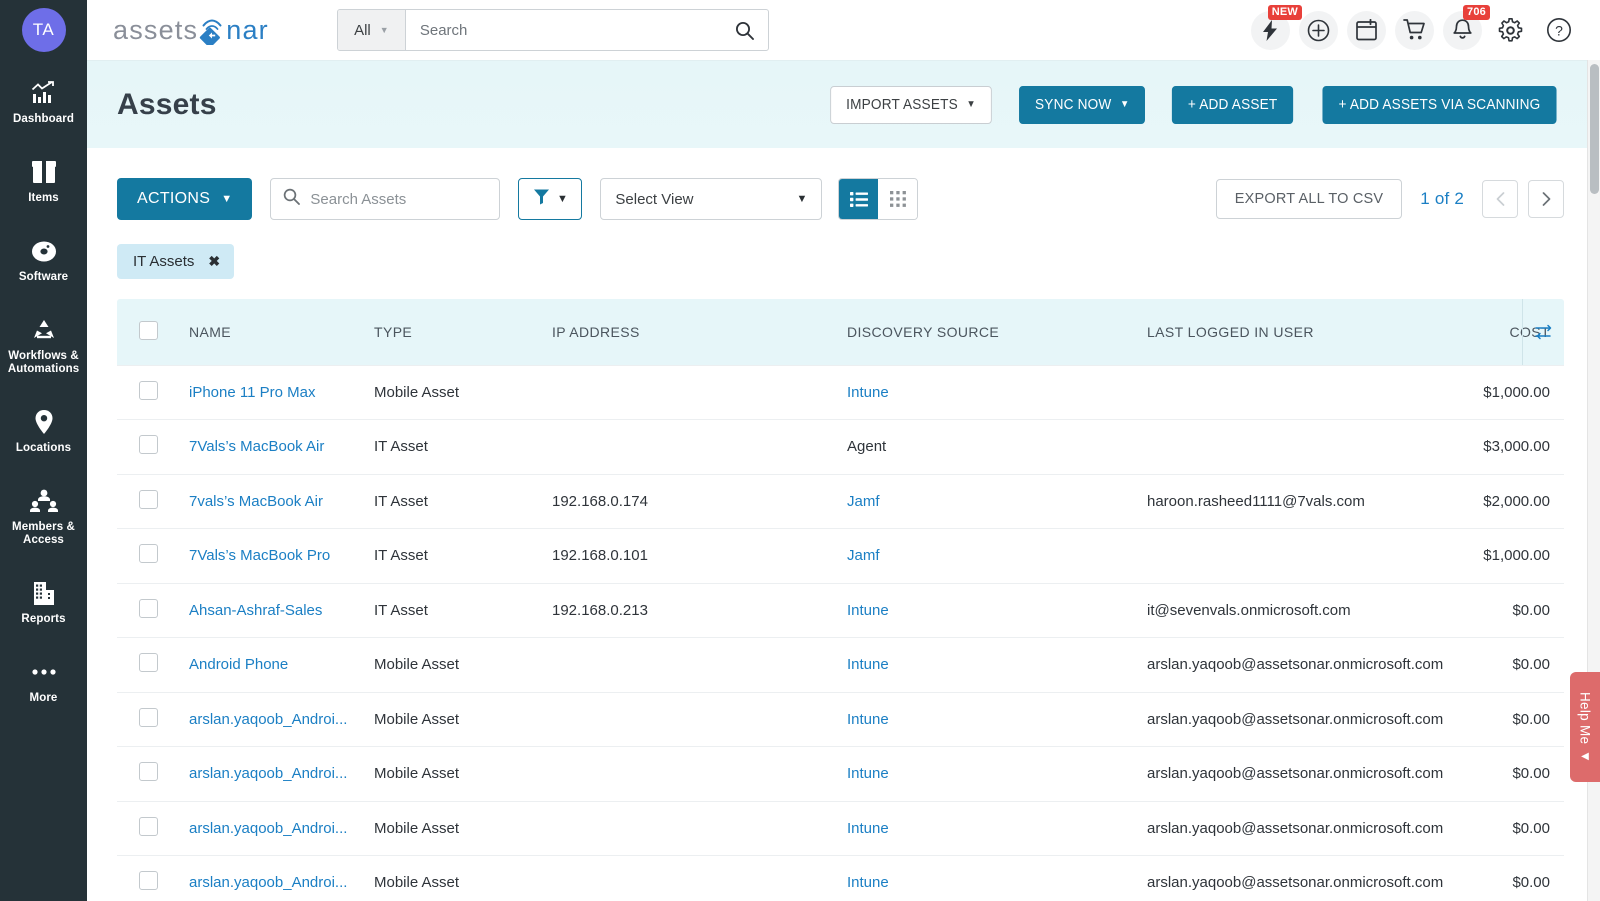  I want to click on cell-last-logged-in-user: it@sevenvals.onmicrosoft.com, so click(1299, 610).